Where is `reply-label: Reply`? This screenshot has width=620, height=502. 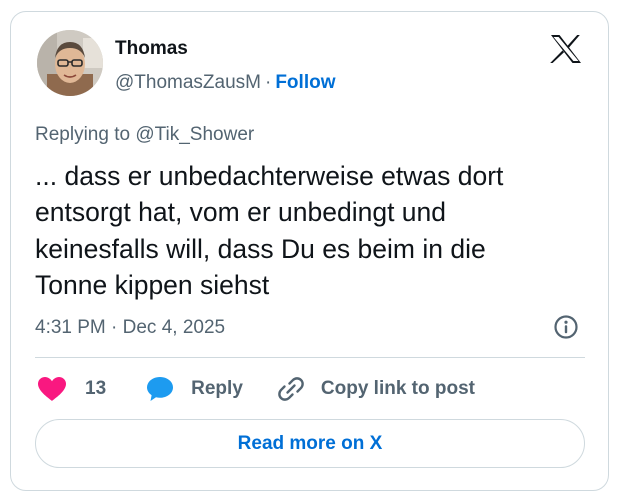 reply-label: Reply is located at coordinates (217, 388).